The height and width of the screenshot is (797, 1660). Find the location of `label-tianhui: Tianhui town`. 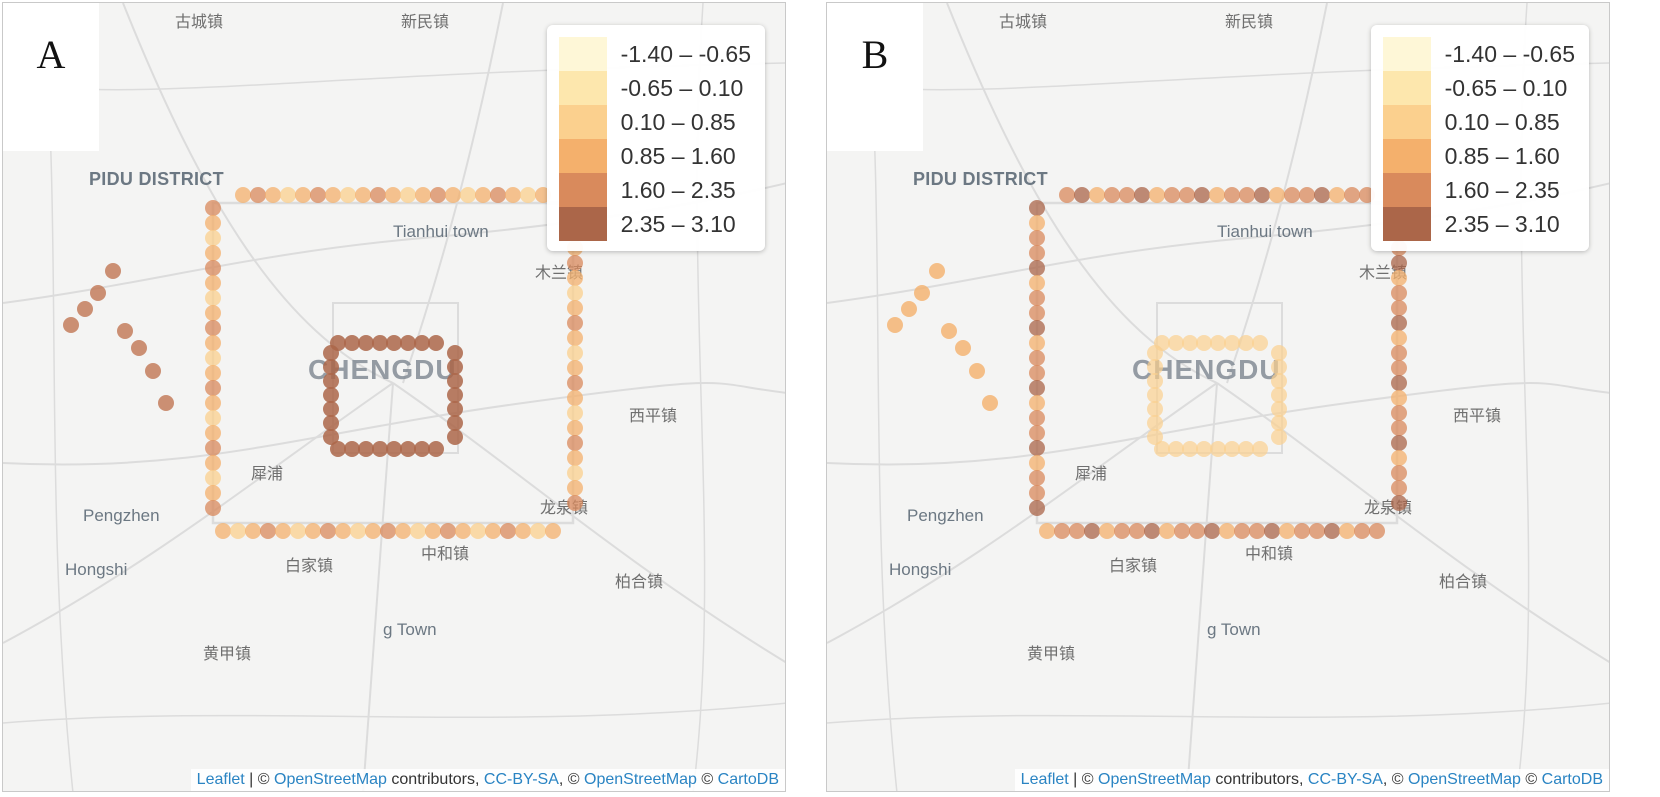

label-tianhui: Tianhui town is located at coordinates (441, 231).